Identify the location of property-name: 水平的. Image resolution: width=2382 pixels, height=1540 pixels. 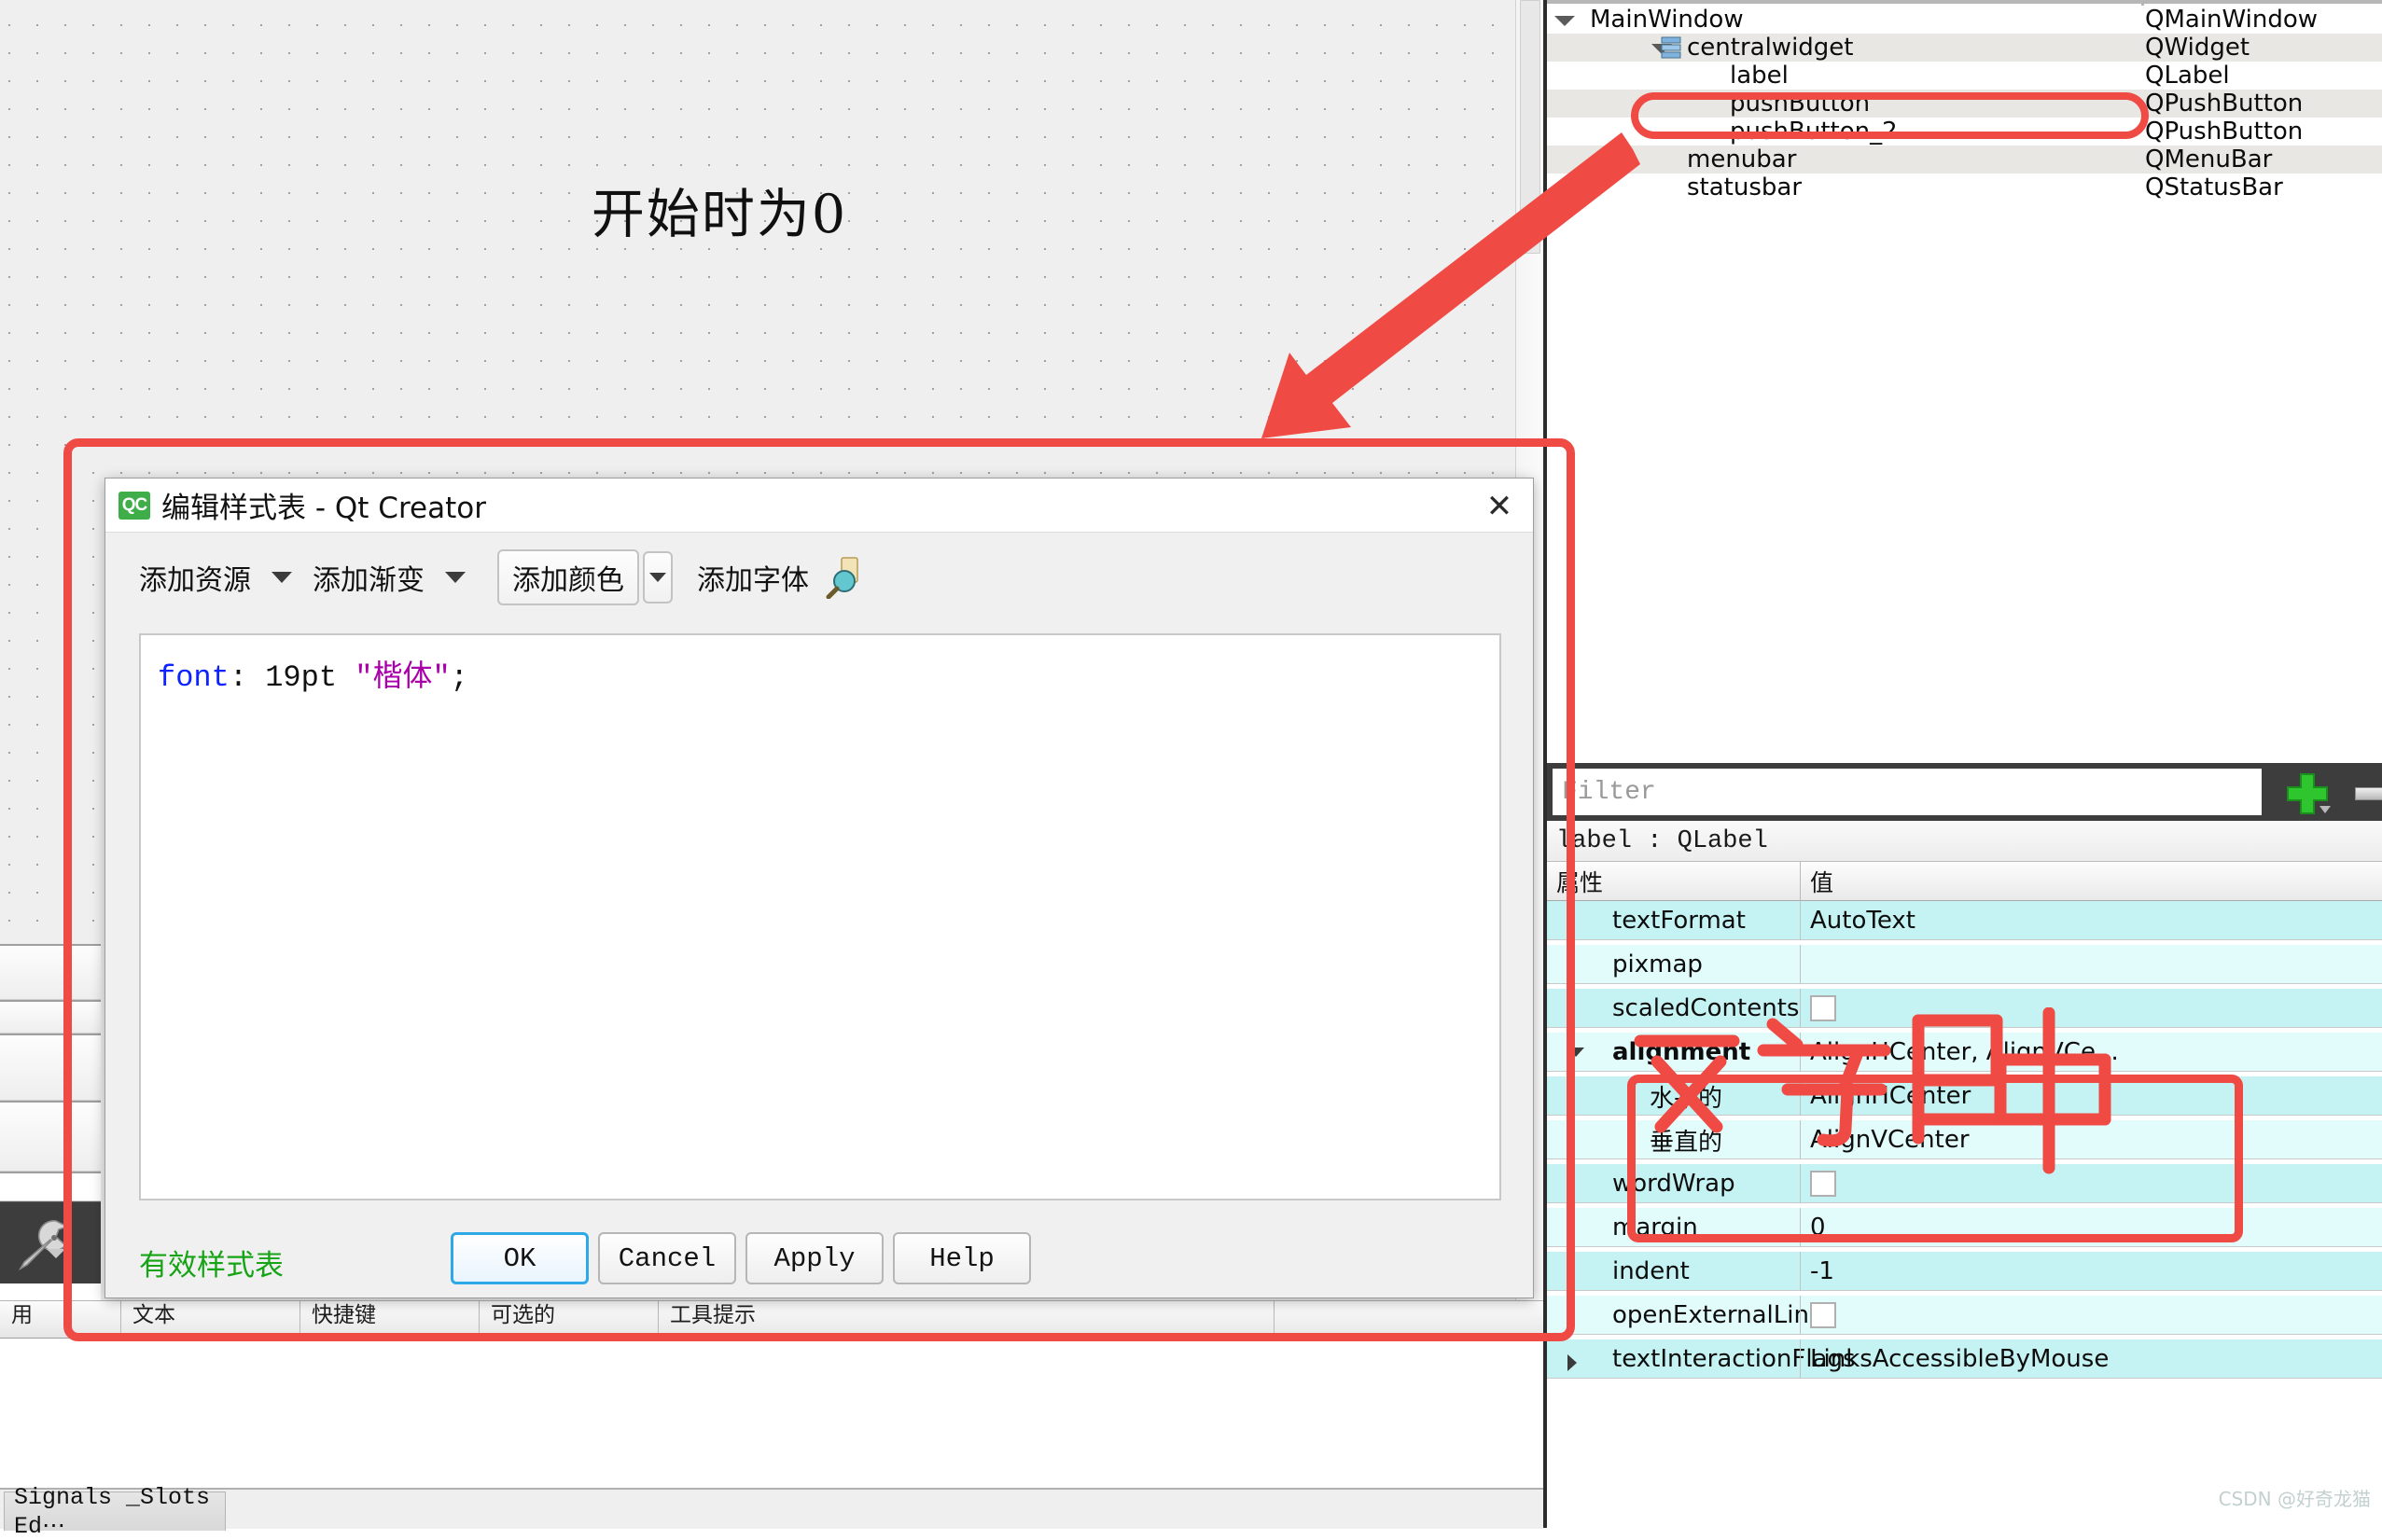
(1686, 1098).